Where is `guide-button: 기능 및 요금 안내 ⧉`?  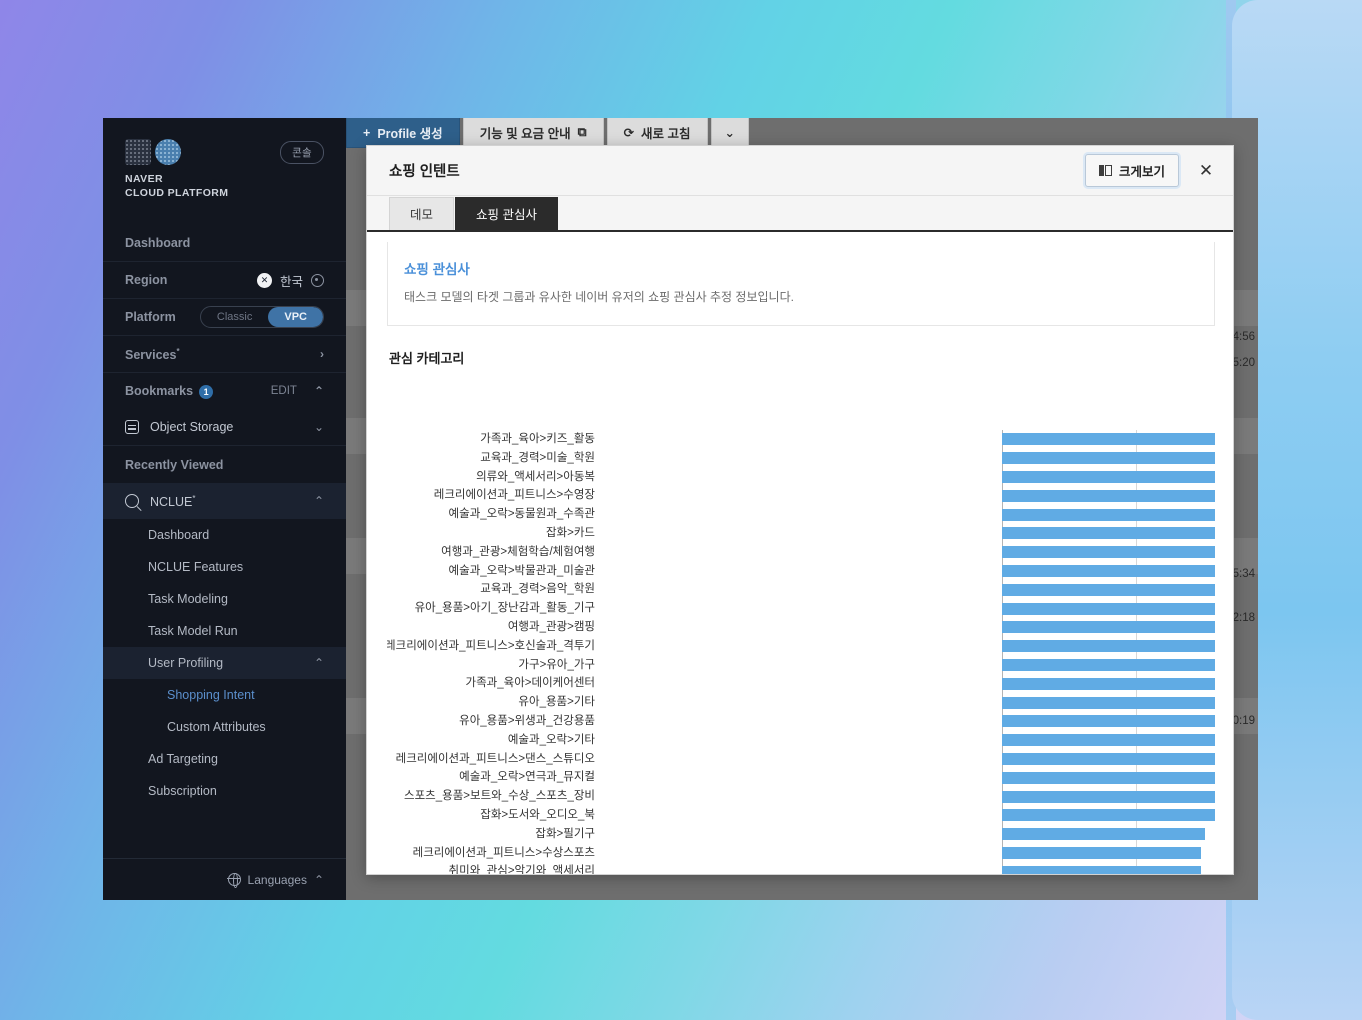 guide-button: 기능 및 요금 안내 ⧉ is located at coordinates (533, 133).